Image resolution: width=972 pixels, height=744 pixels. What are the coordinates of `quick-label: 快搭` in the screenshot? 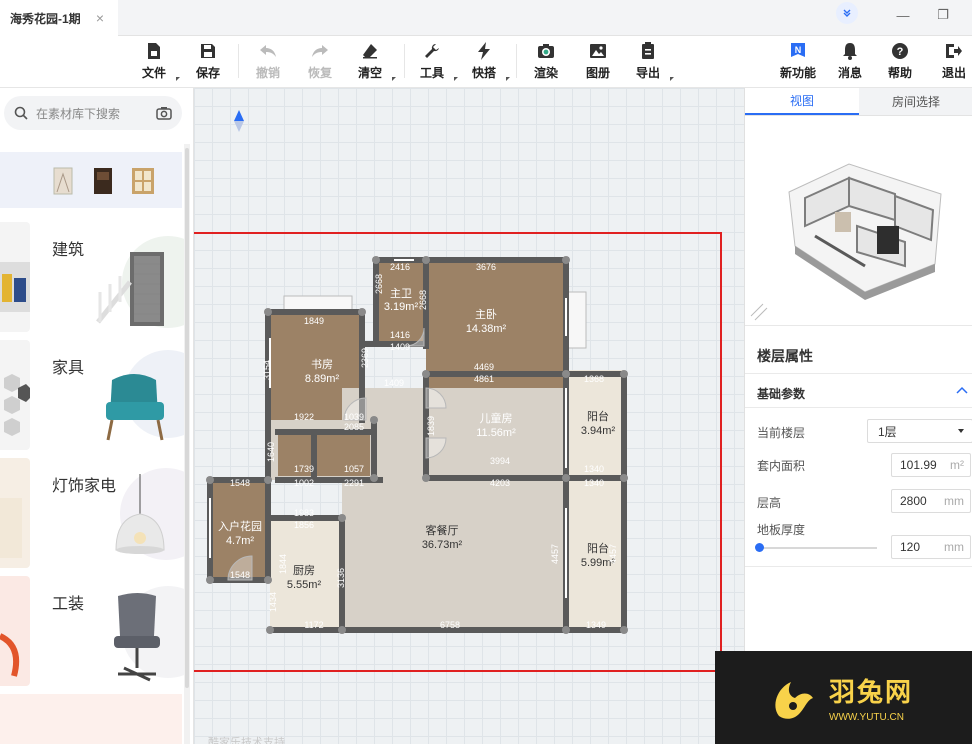 It's located at (483, 73).